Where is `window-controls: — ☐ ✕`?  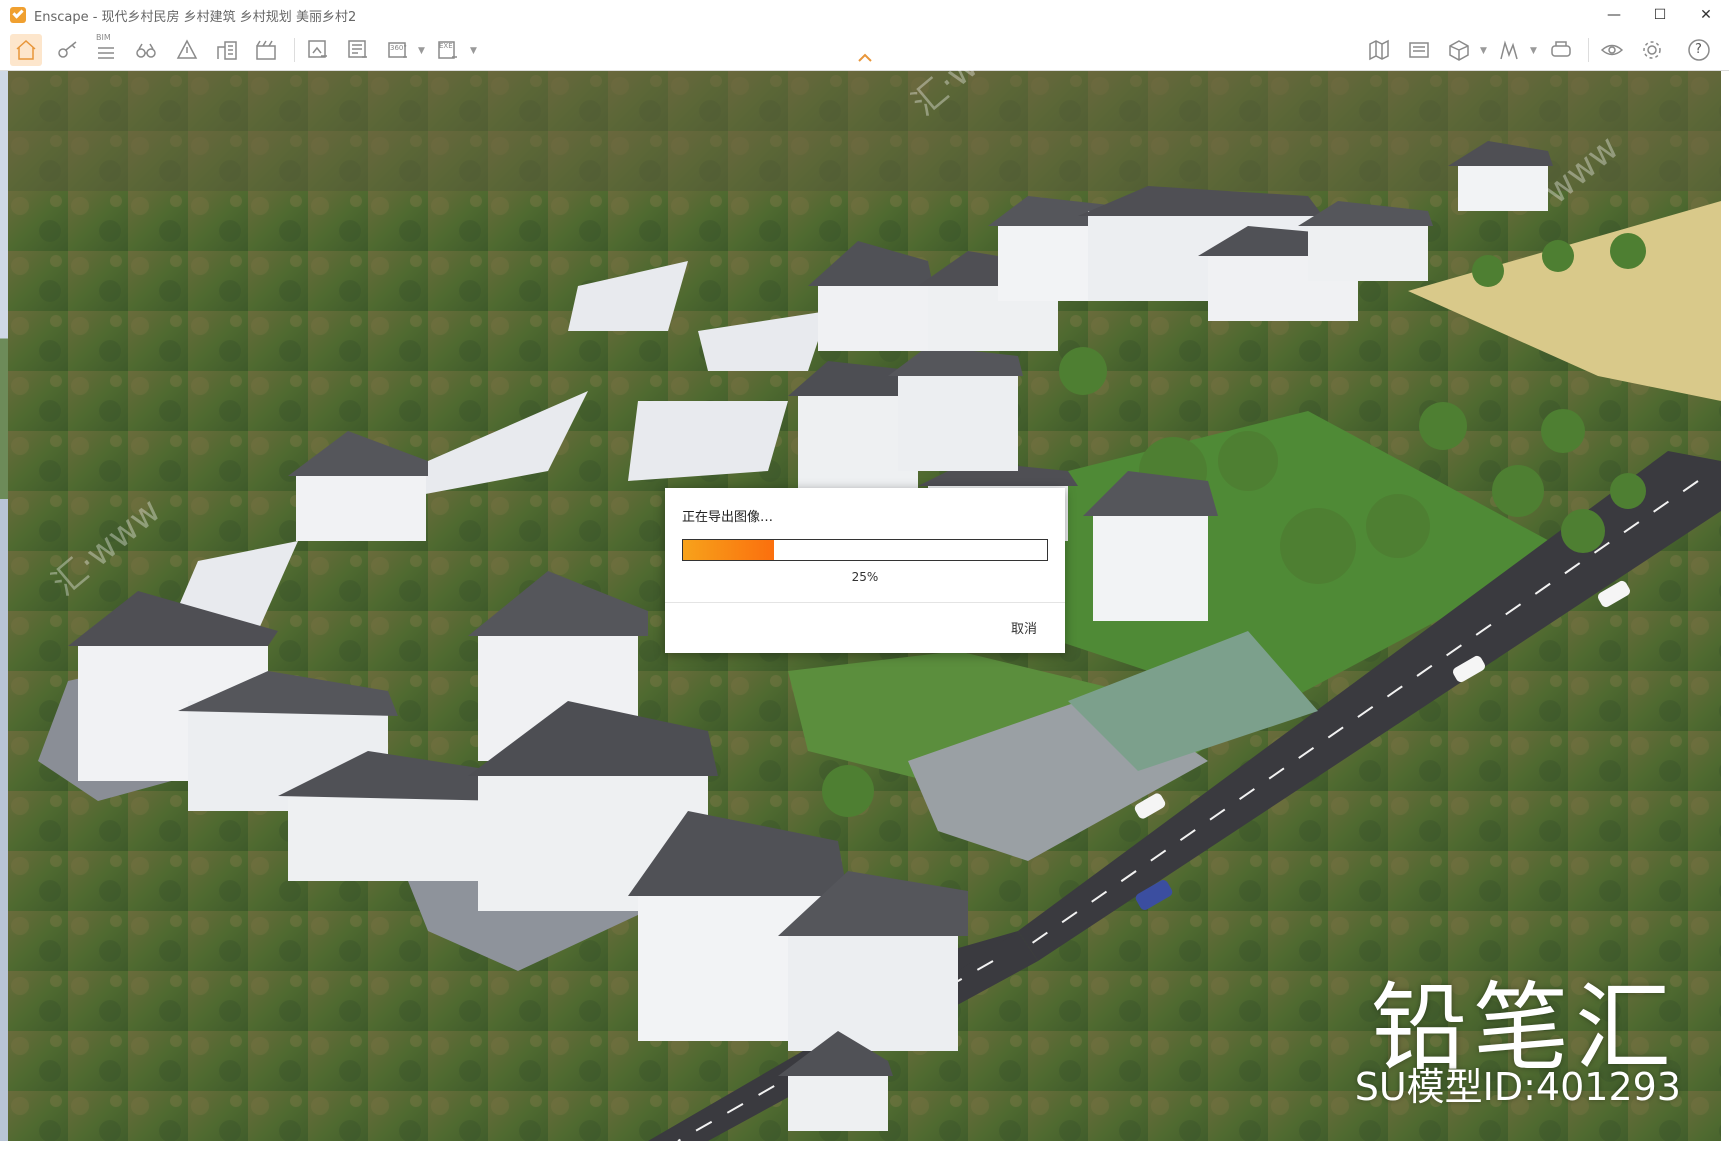 window-controls: — ☐ ✕ is located at coordinates (1660, 15).